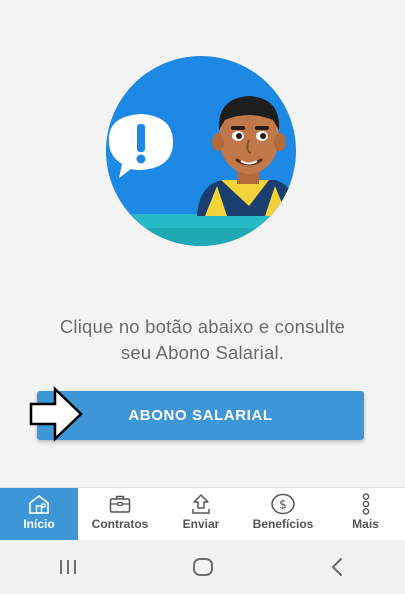 The height and width of the screenshot is (594, 405). I want to click on nav-item-mais: Mais, so click(365, 514).